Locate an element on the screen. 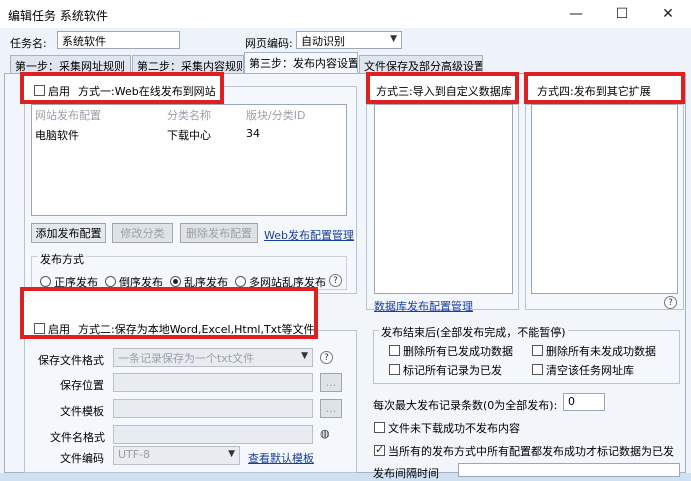  after-publish-title: 发布结束后(全部发布完成，不能暂停) is located at coordinates (473, 332).